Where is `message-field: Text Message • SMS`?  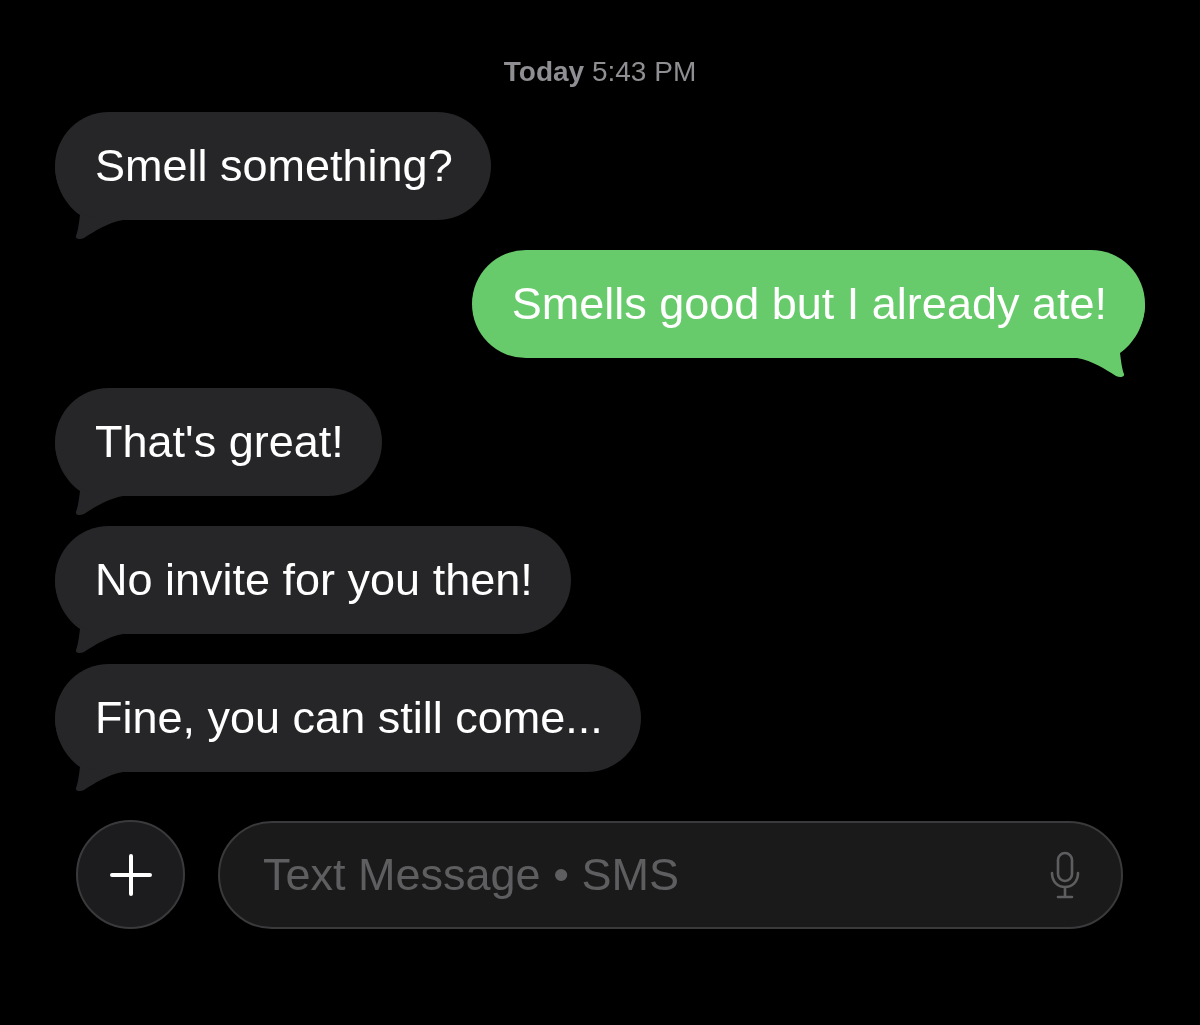
message-field: Text Message • SMS is located at coordinates (670, 874).